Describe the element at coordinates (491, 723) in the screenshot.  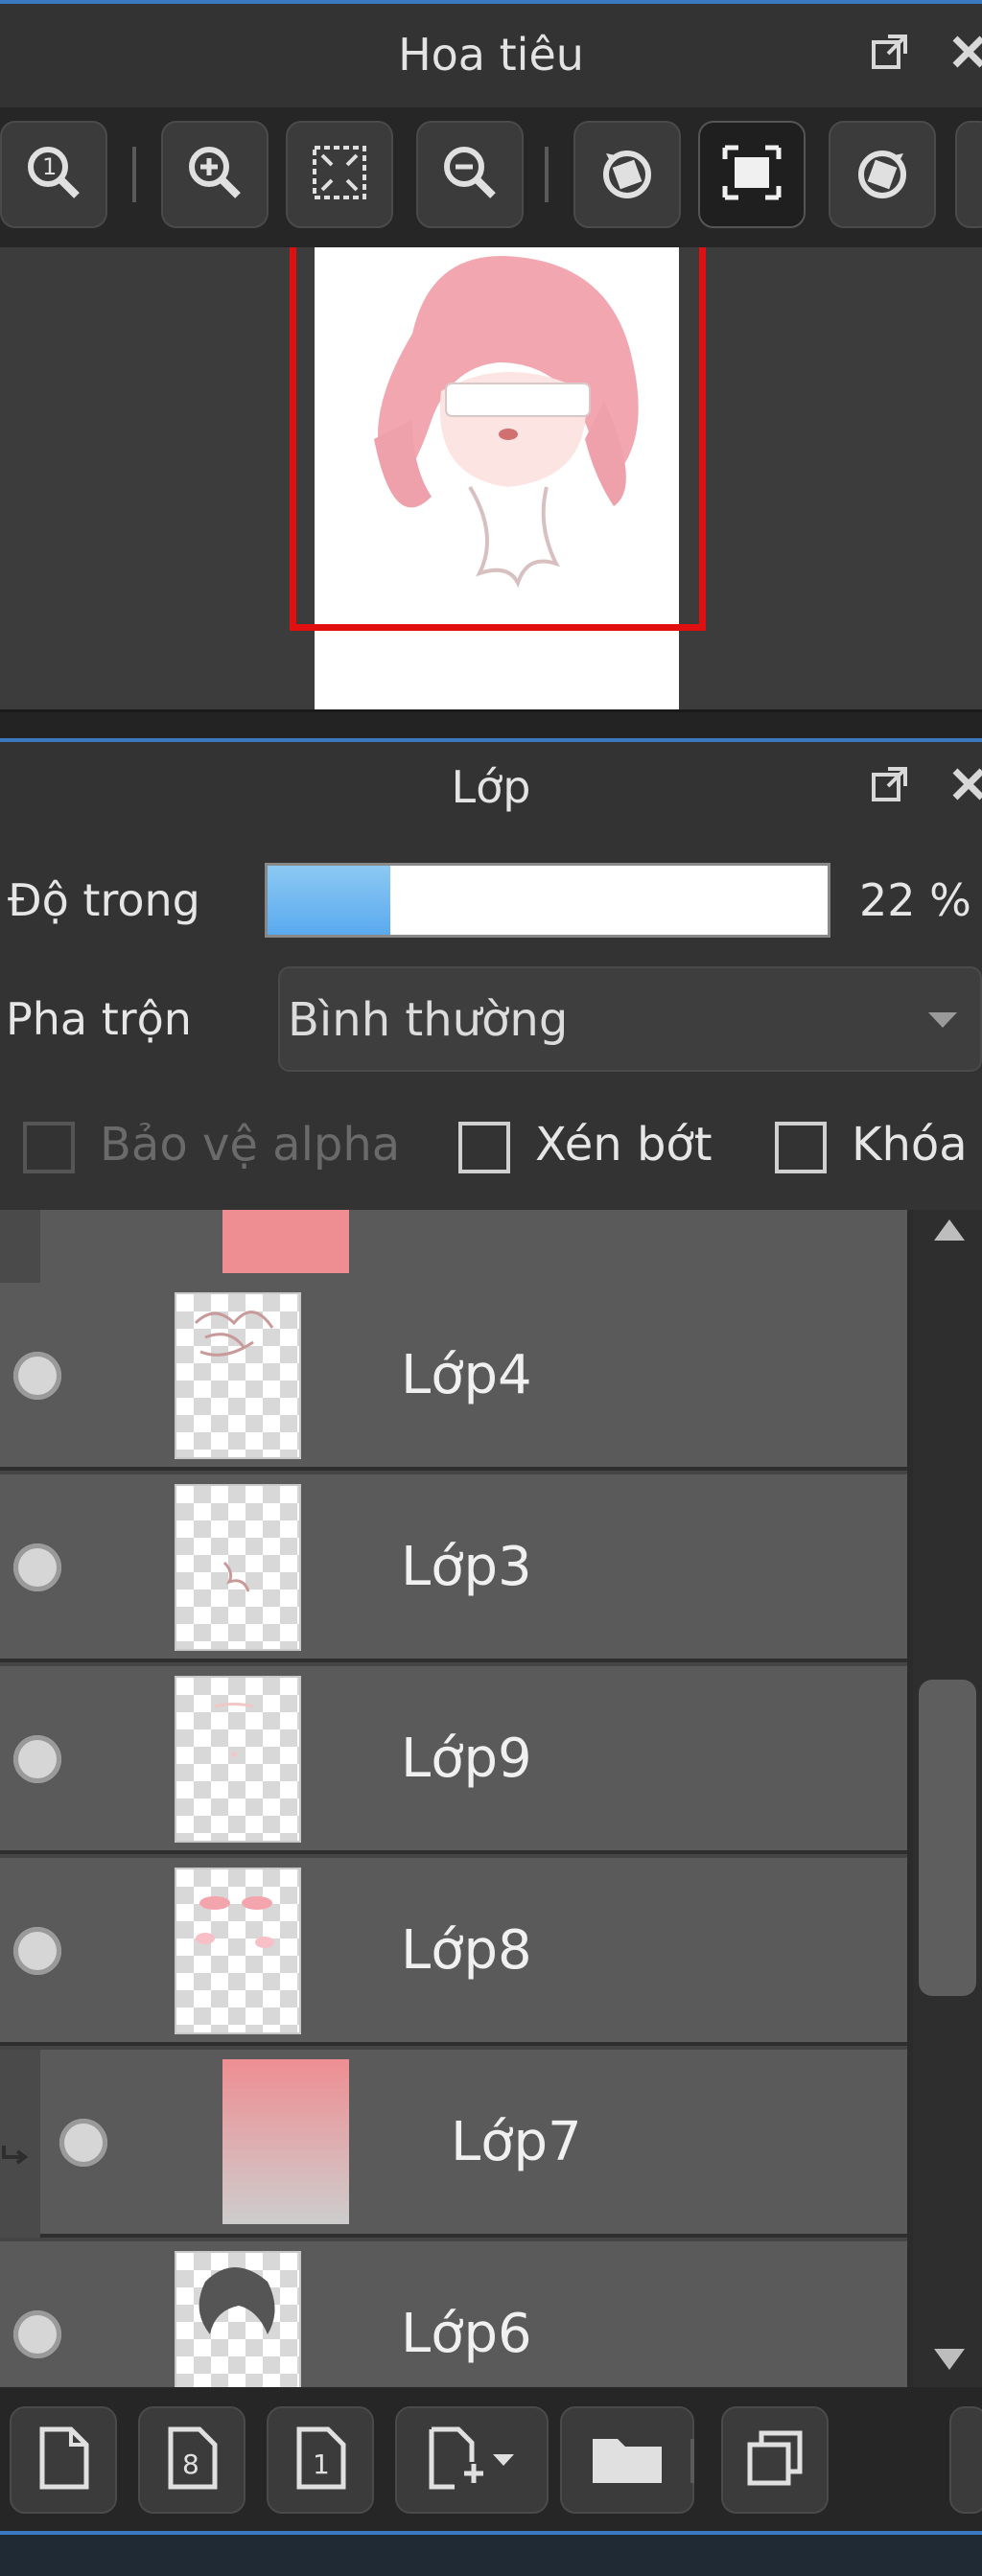
I see `panel-divider` at that location.